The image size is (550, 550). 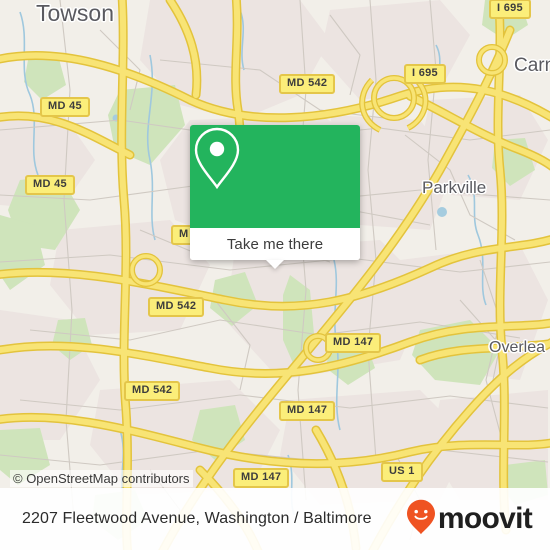 I want to click on road-shield-md542-b: MD 542, so click(x=176, y=307).